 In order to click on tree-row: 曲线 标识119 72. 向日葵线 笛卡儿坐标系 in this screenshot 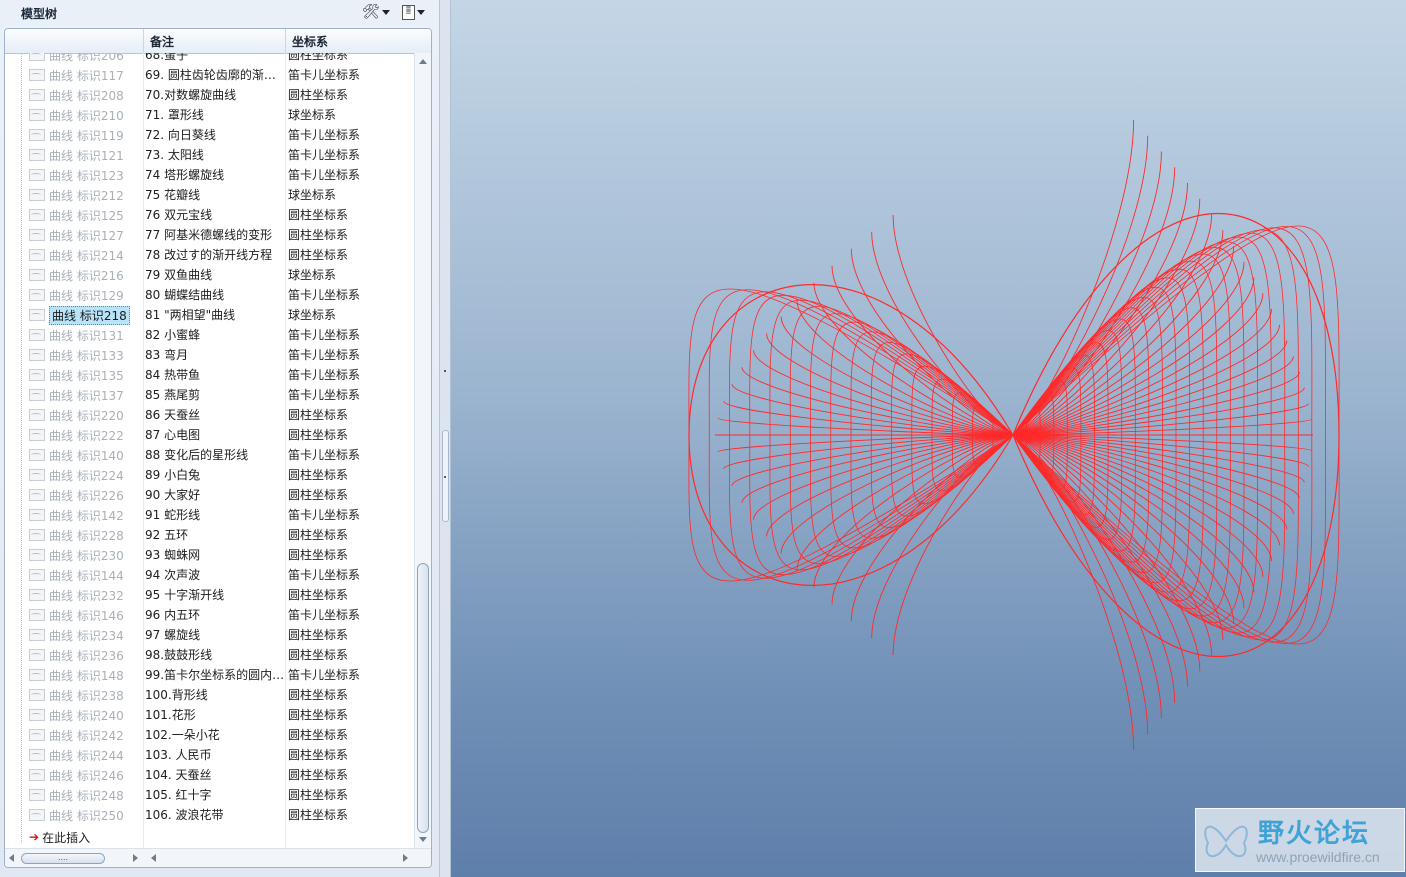, I will do `click(209, 135)`.